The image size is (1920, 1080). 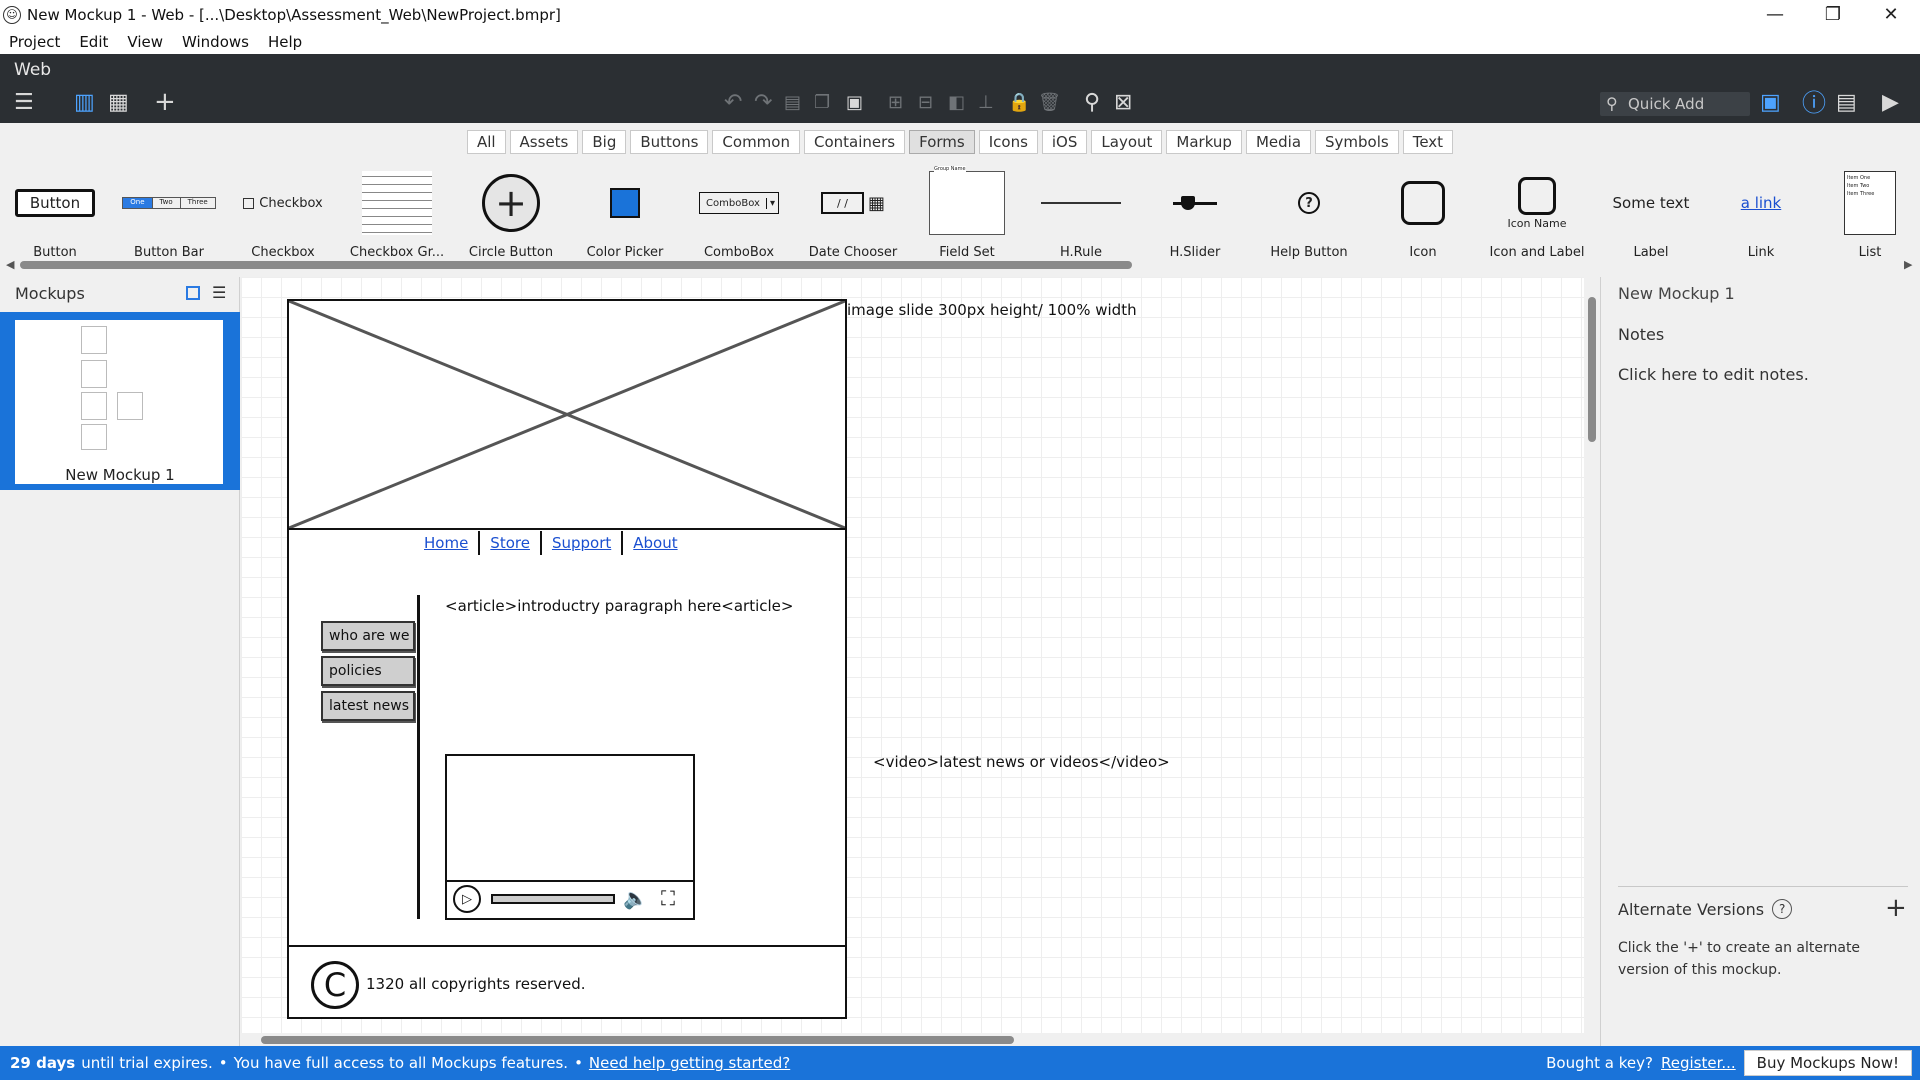 I want to click on image-placeholder, so click(x=567, y=414).